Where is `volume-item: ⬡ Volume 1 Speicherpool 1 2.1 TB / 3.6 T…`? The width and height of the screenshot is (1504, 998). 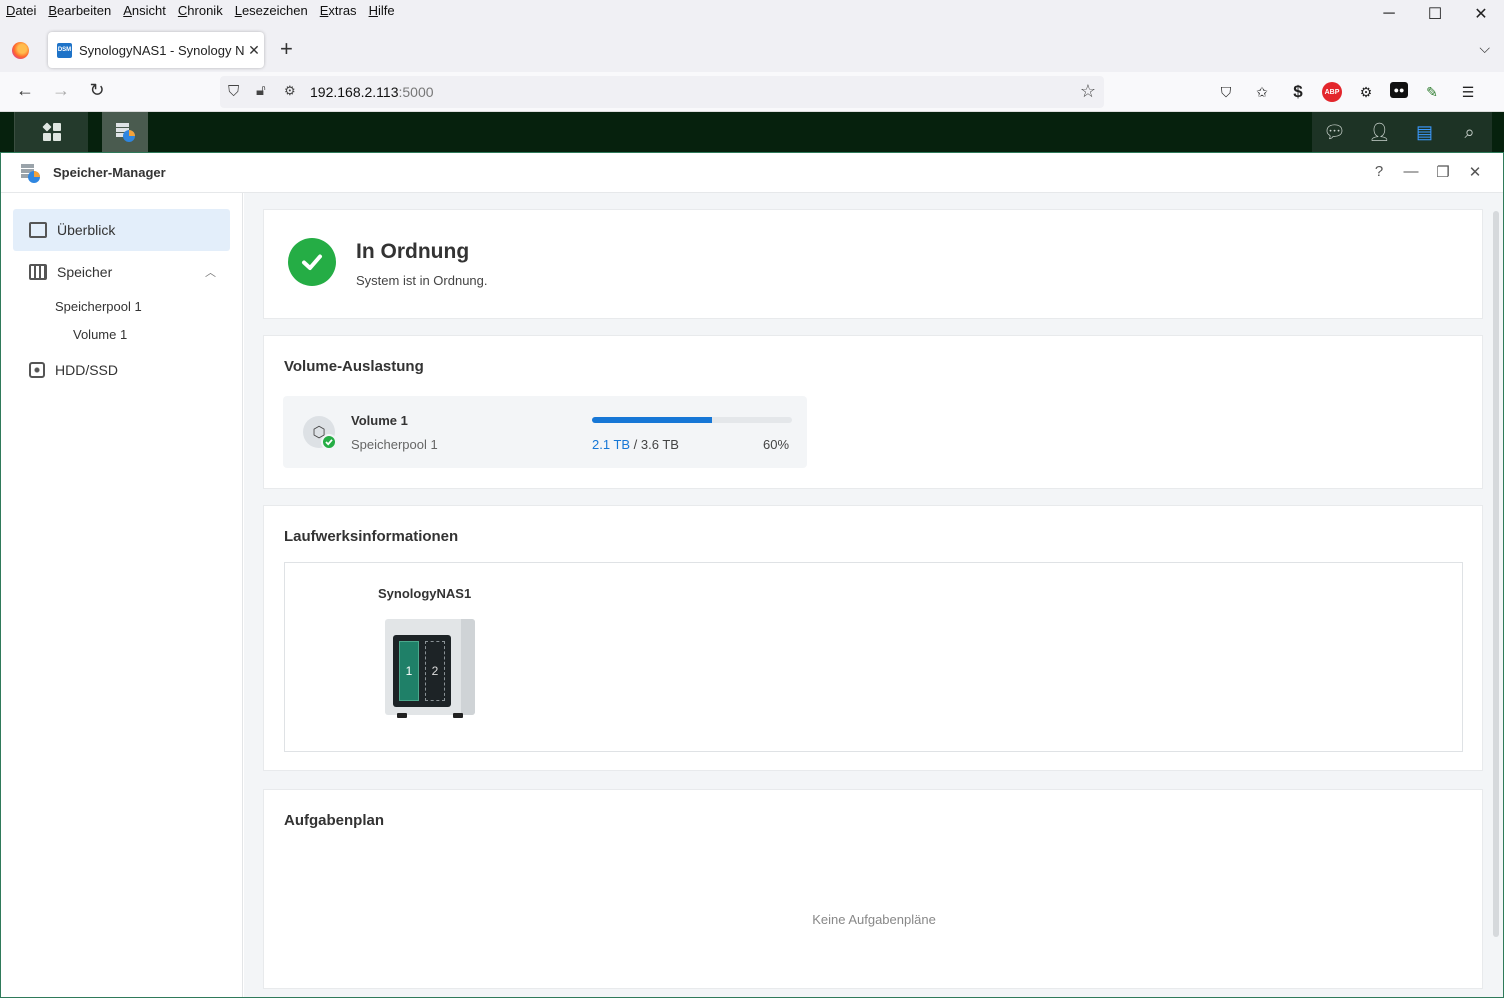
volume-item: ⬡ Volume 1 Speicherpool 1 2.1 TB / 3.6 T… is located at coordinates (545, 432).